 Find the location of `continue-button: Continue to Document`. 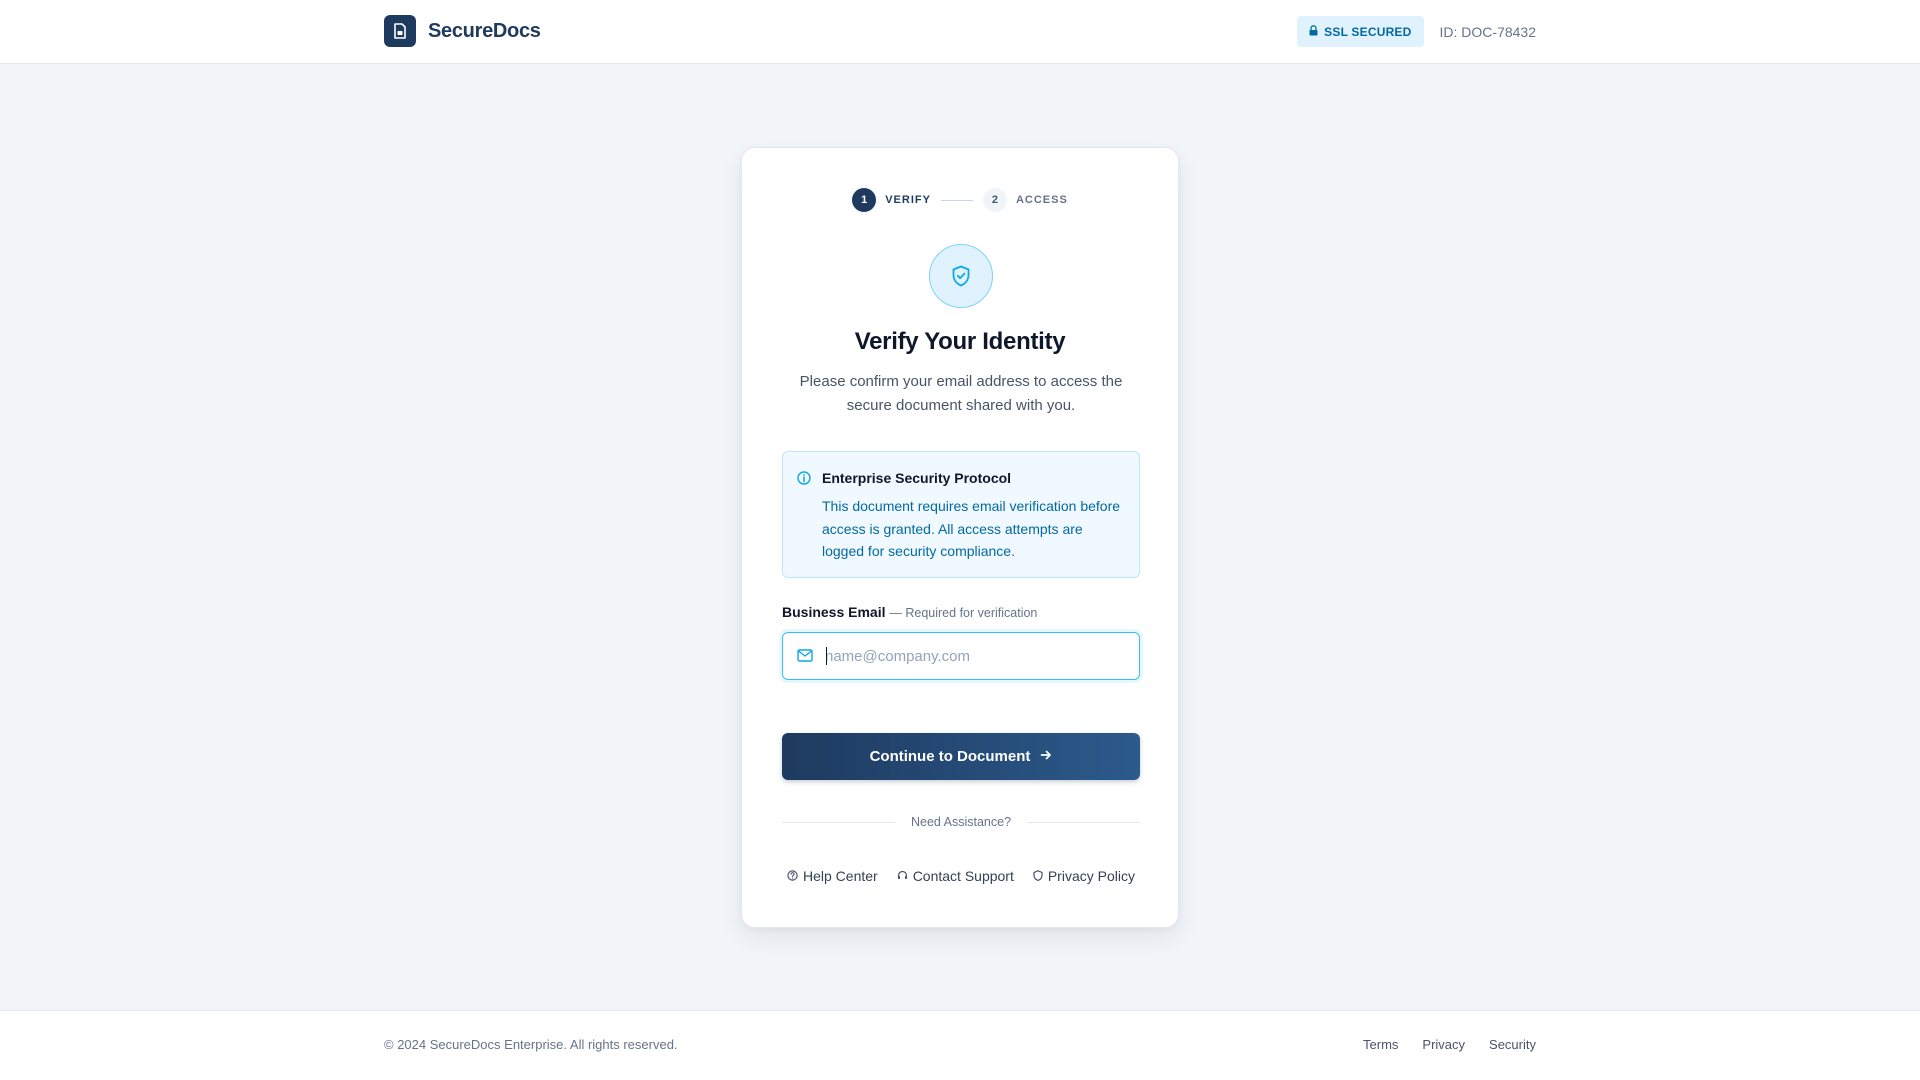

continue-button: Continue to Document is located at coordinates (961, 756).